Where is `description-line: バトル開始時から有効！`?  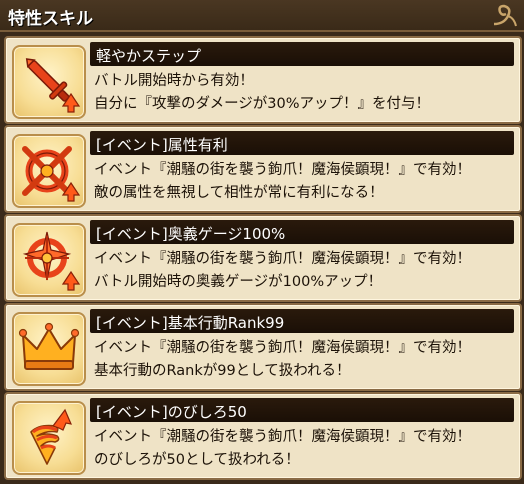 description-line: バトル開始時から有効！ is located at coordinates (174, 81).